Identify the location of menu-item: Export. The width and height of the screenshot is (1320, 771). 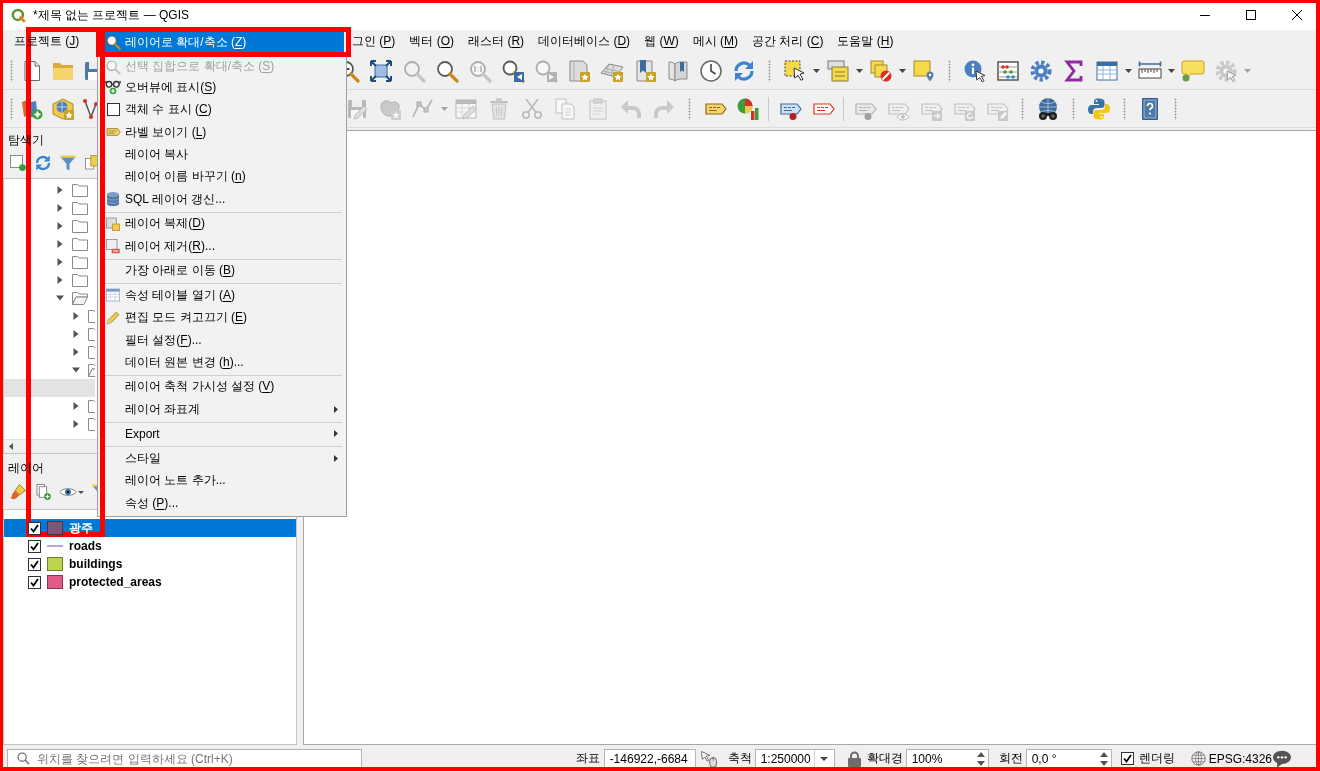
(224, 433).